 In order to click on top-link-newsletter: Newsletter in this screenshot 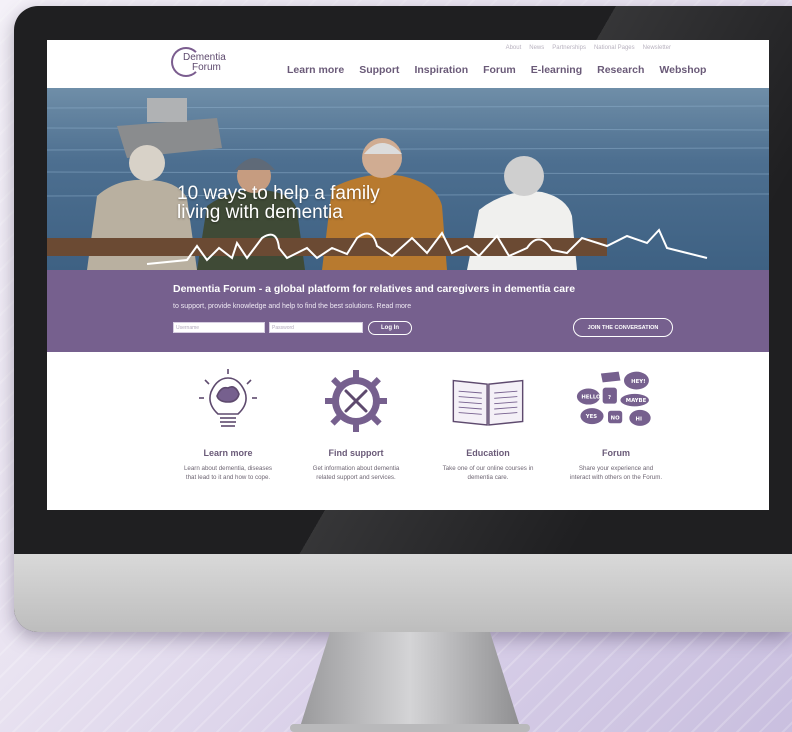, I will do `click(657, 48)`.